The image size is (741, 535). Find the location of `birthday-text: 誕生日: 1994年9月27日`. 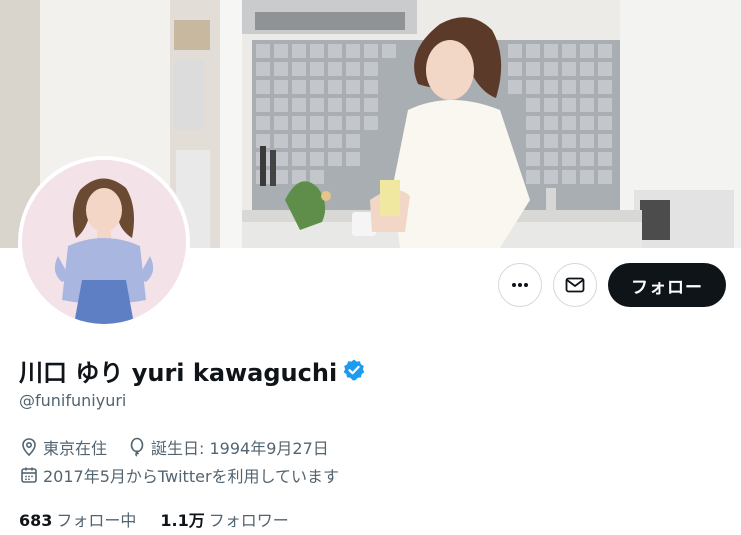

birthday-text: 誕生日: 1994年9月27日 is located at coordinates (240, 448).